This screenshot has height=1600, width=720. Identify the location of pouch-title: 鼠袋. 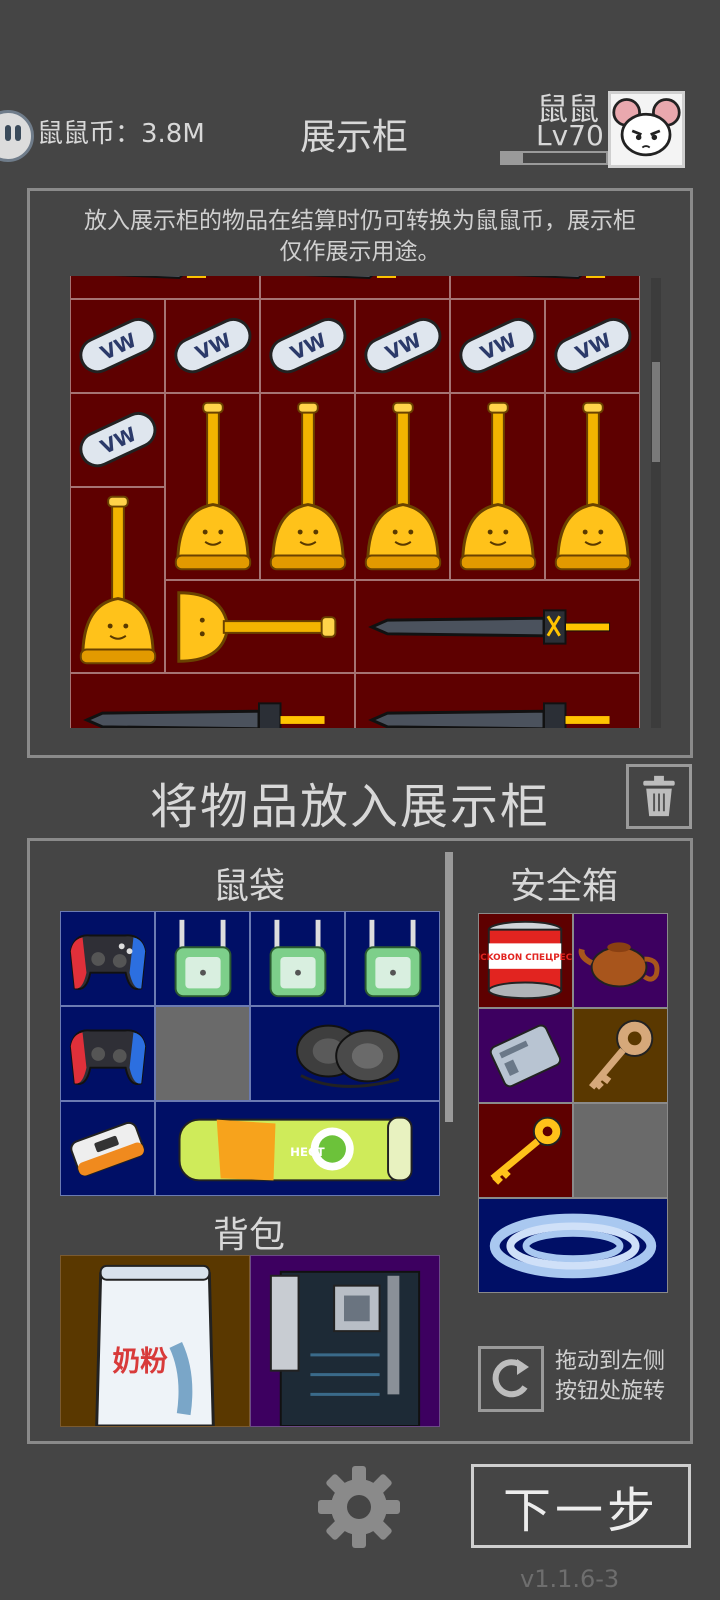
(249, 886).